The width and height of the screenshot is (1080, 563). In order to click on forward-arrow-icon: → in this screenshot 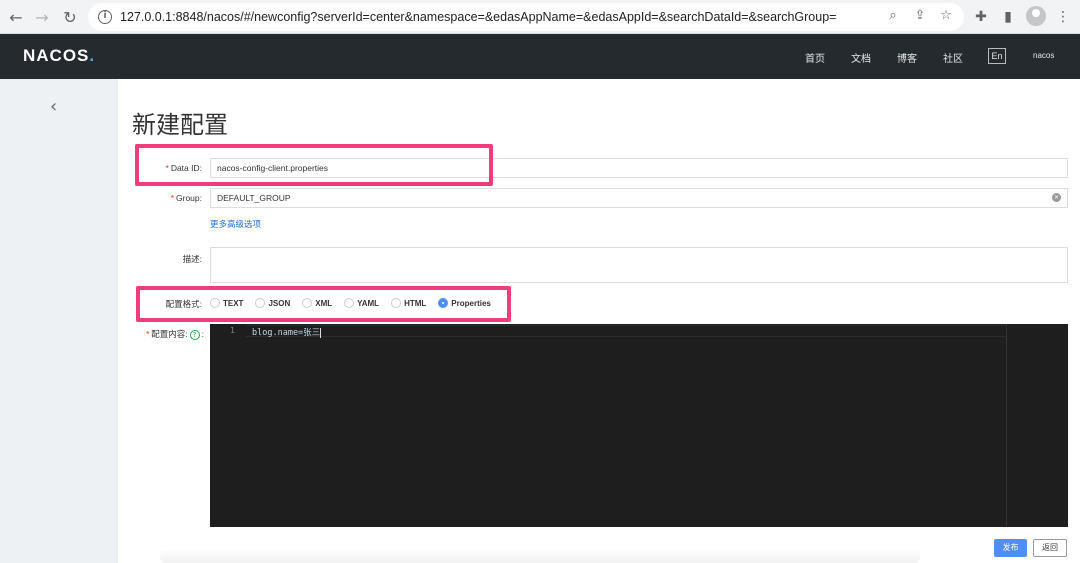, I will do `click(42, 17)`.